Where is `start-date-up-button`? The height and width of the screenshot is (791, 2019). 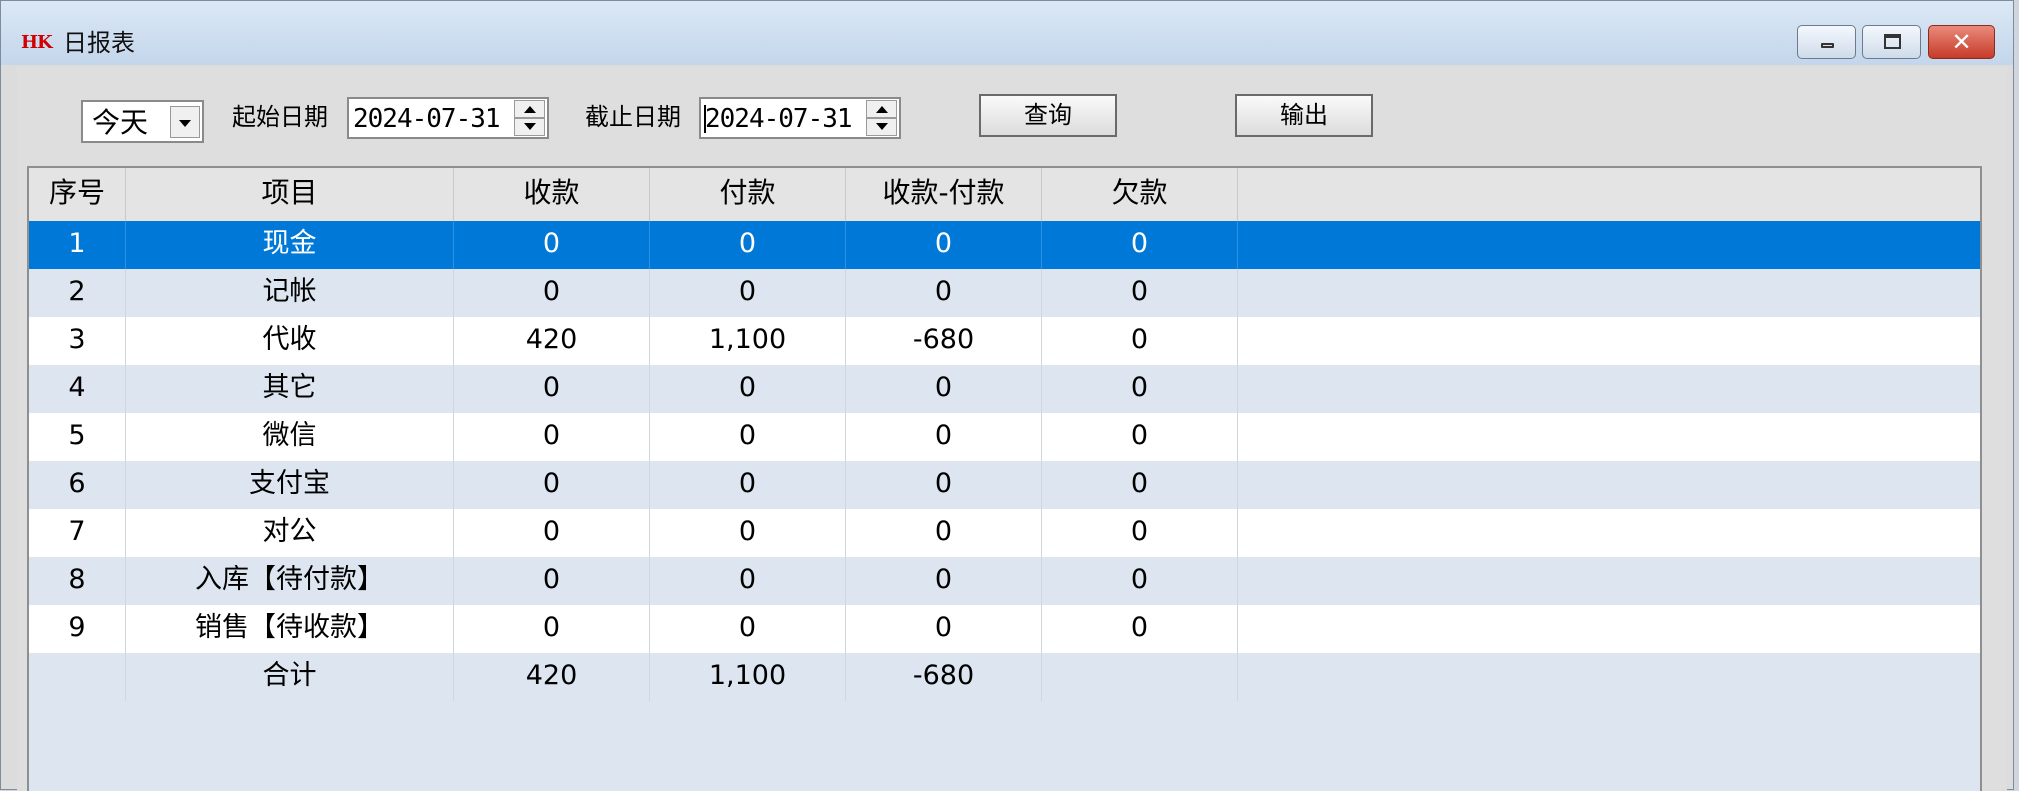 start-date-up-button is located at coordinates (529, 109).